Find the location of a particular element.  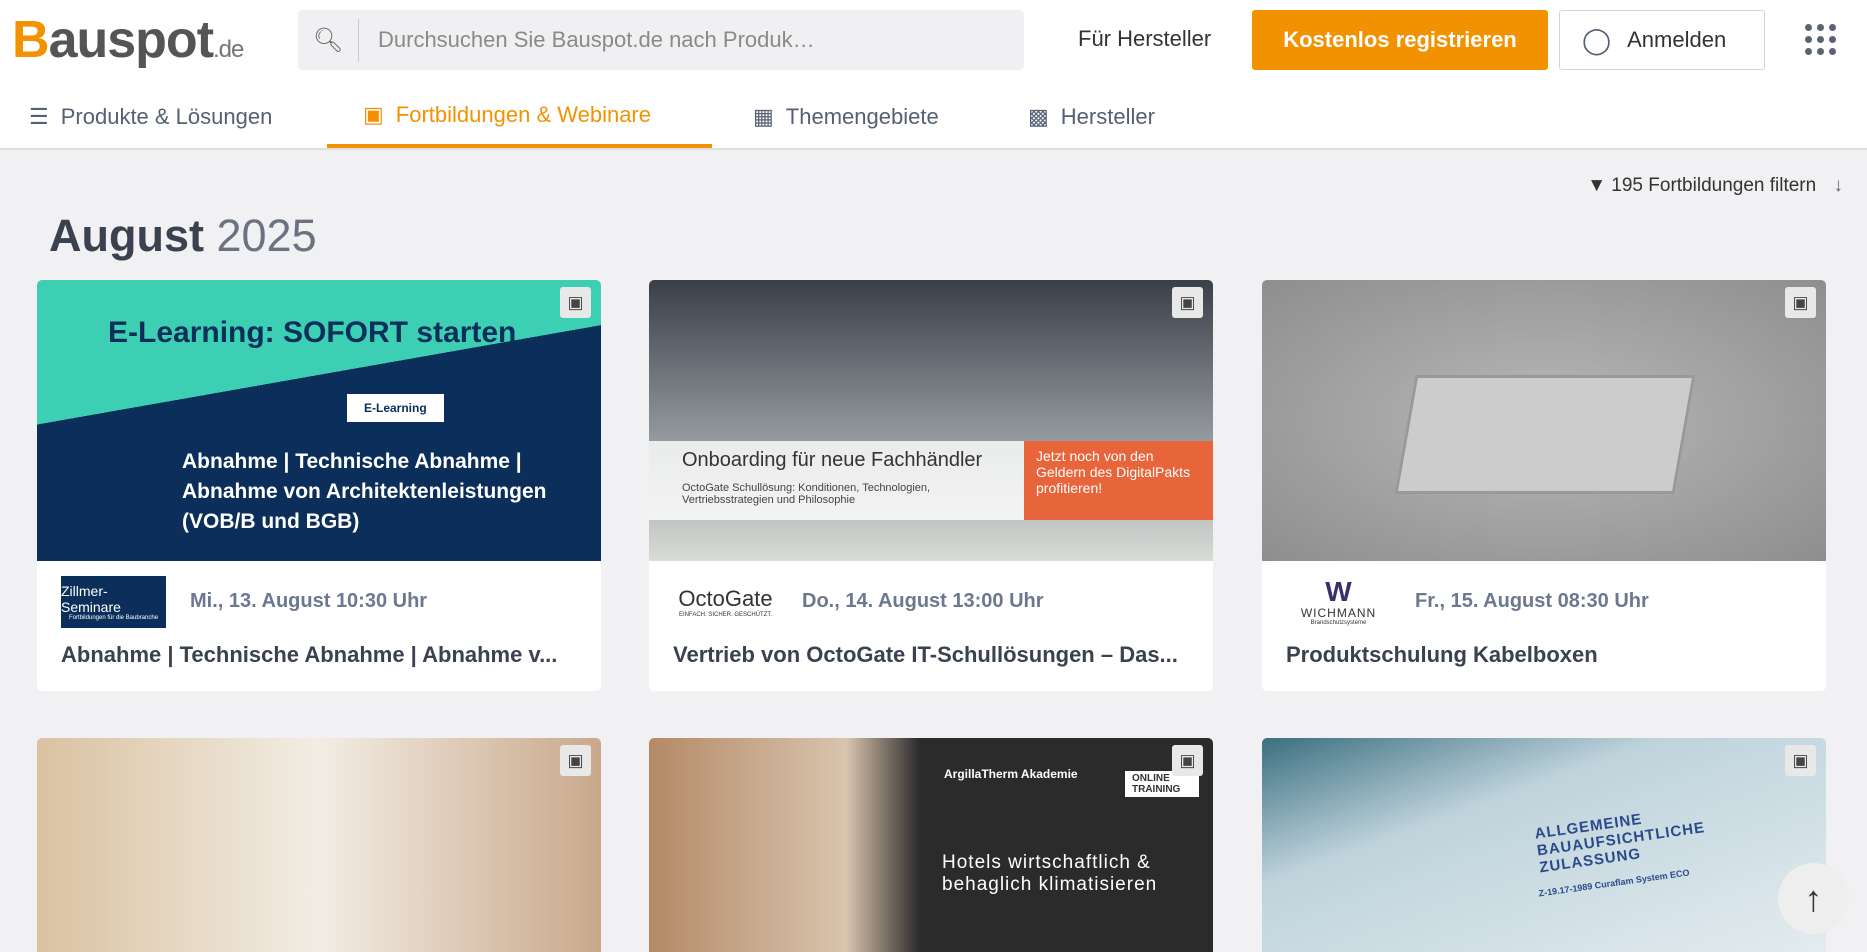

provider-name: OctoGate is located at coordinates (725, 598).